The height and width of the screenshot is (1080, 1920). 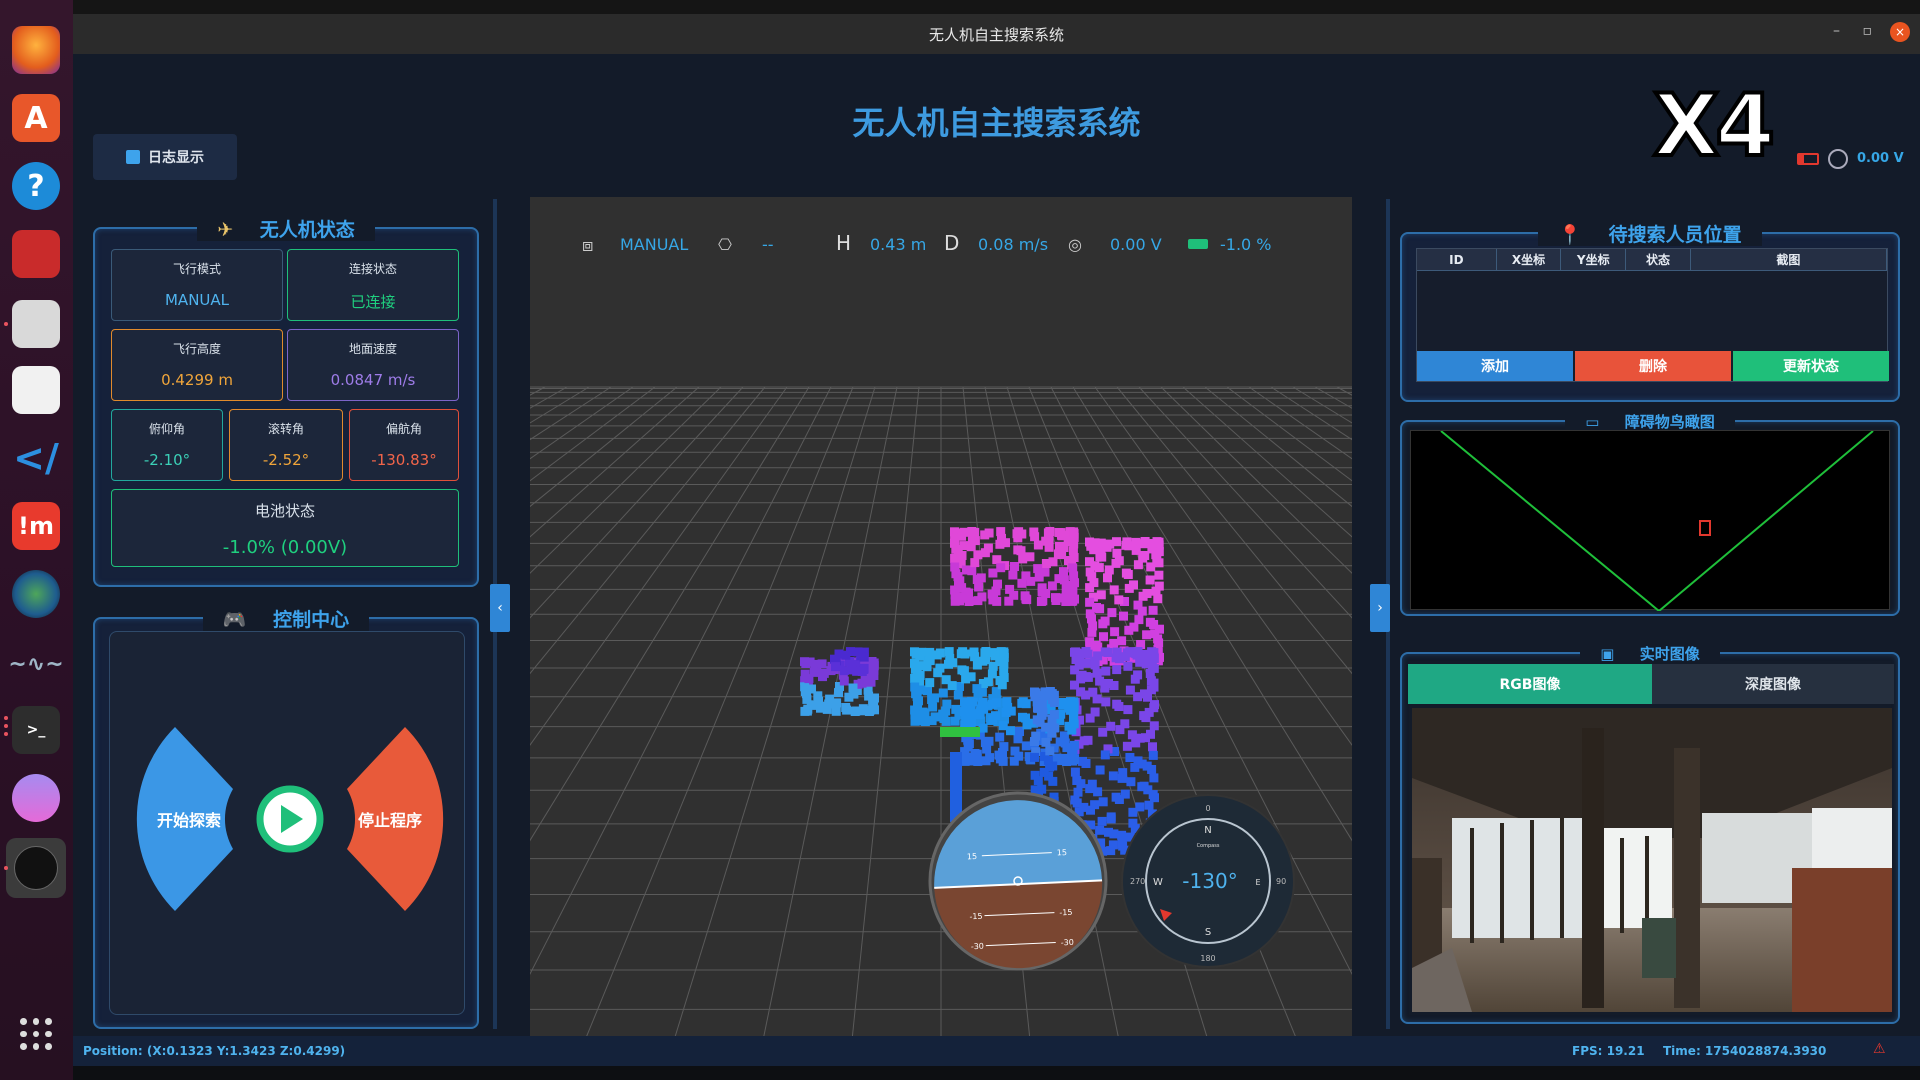 I want to click on altitude-value: 0.4299 m, so click(x=197, y=380).